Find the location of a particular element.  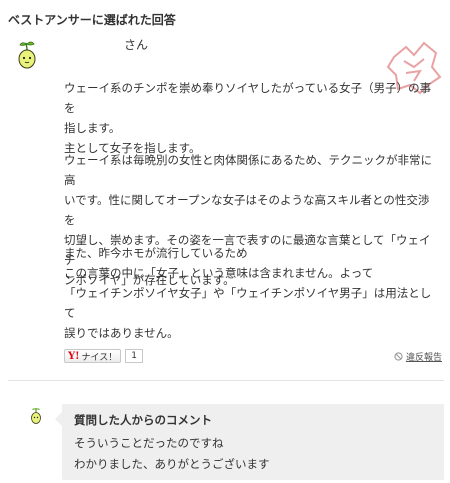

nice-button-group: Y! ナイス！ 1 is located at coordinates (103, 356).